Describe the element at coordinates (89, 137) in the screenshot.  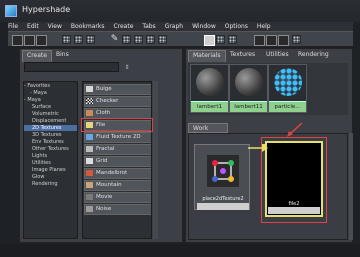
I see `fluid-icon` at that location.